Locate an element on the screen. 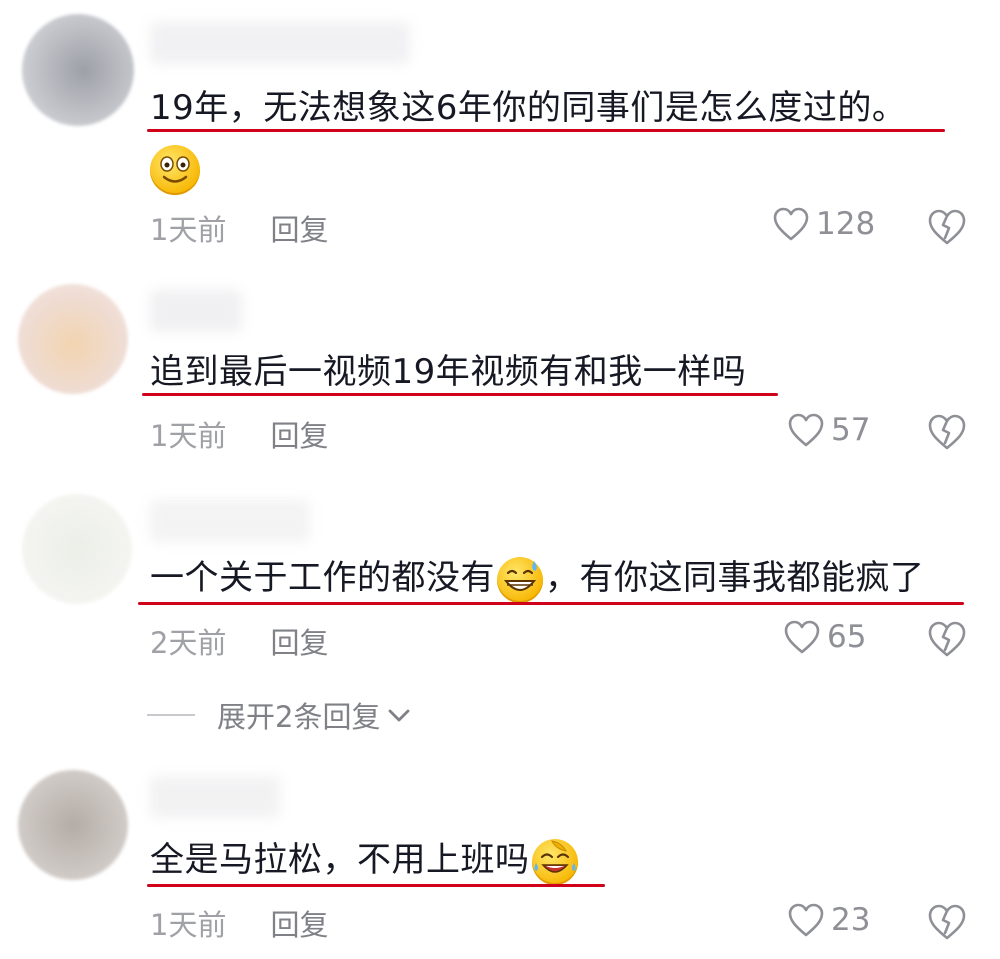 The width and height of the screenshot is (1000, 959). expand-replies-button: 展开2条回复 is located at coordinates (279, 715).